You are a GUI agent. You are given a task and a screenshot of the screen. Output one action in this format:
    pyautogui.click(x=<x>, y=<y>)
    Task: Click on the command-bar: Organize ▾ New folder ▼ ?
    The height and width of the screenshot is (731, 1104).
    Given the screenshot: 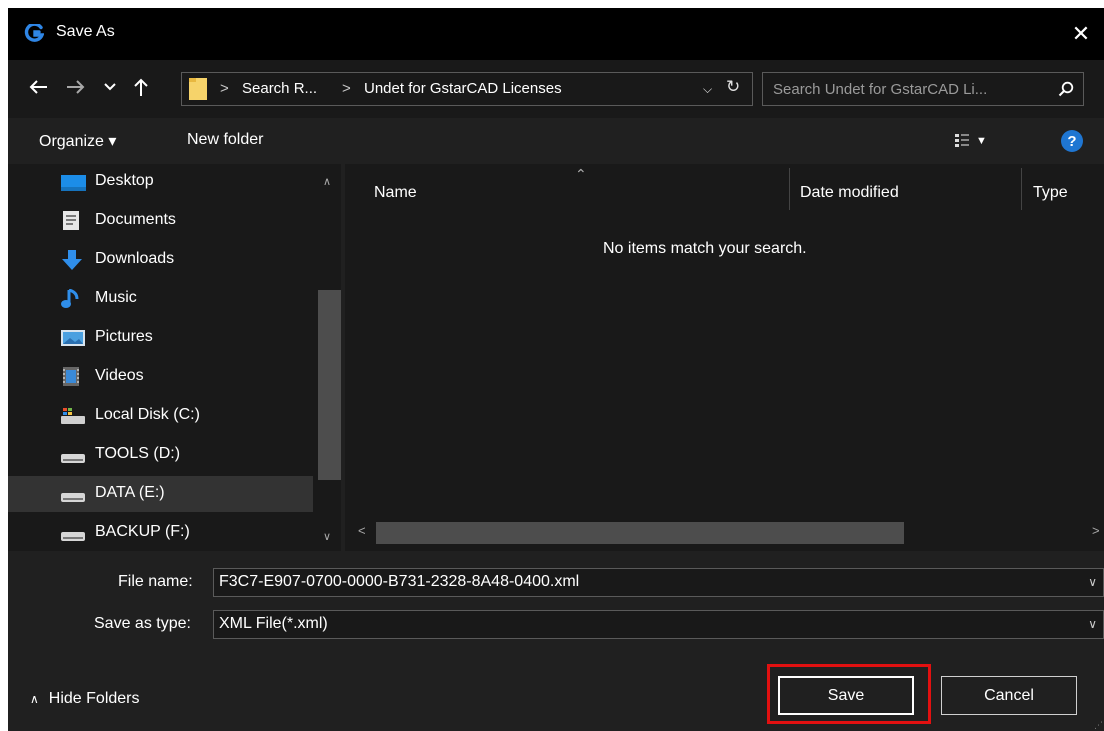 What is the action you would take?
    pyautogui.click(x=556, y=141)
    